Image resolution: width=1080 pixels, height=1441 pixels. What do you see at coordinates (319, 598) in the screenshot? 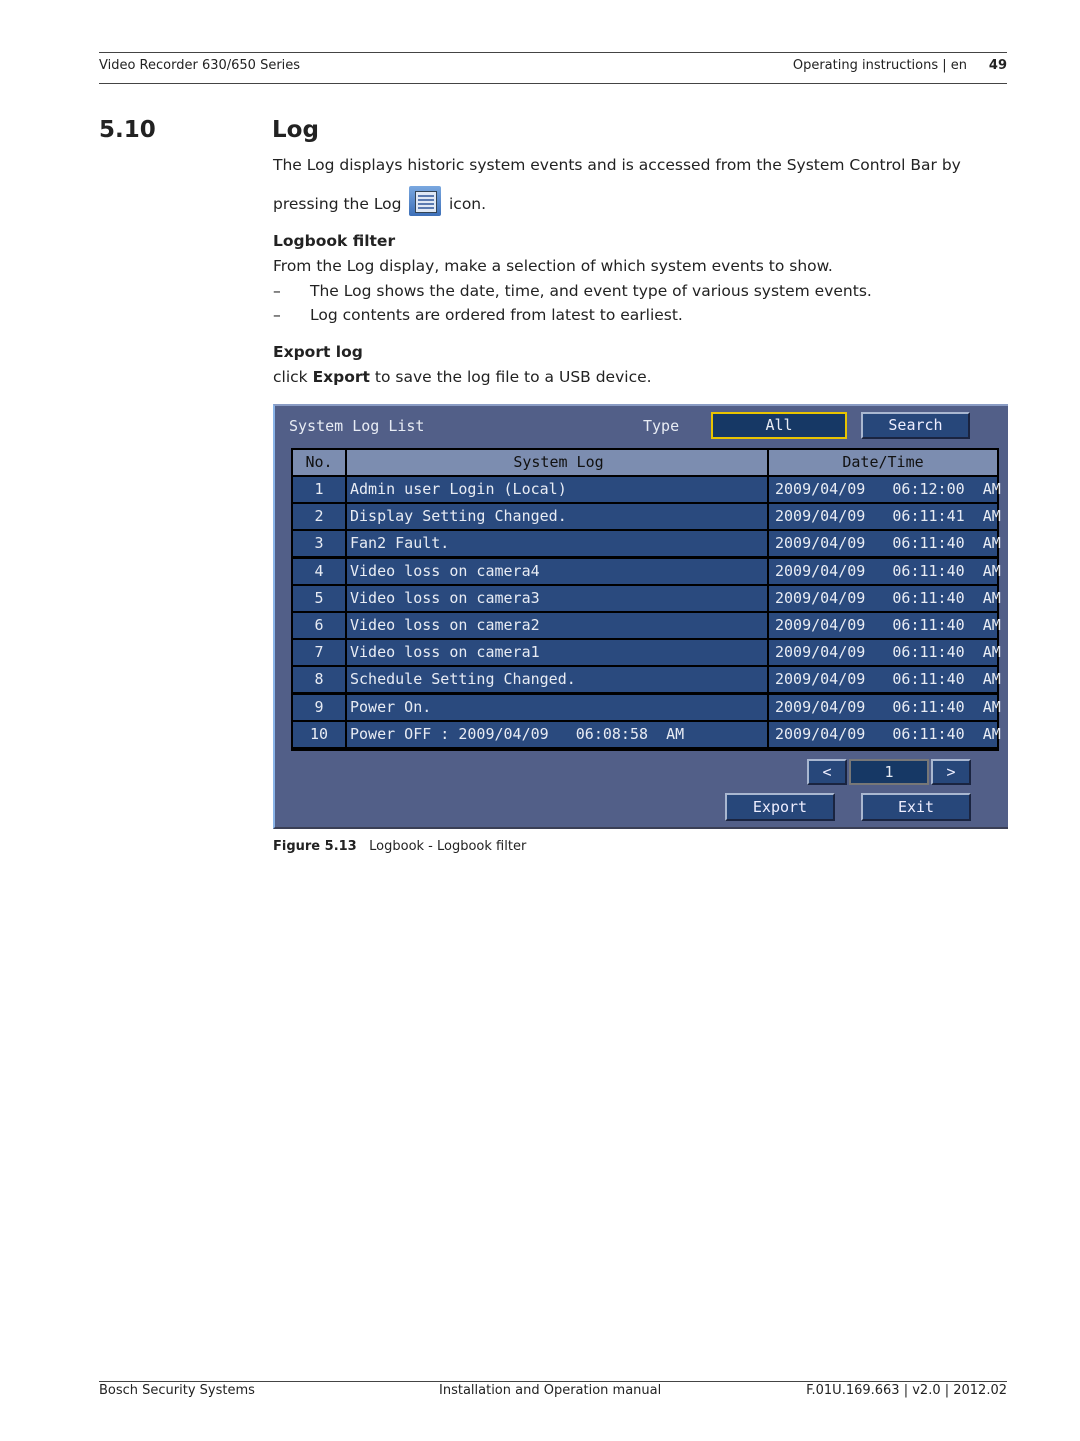
I see `row-number: 5` at bounding box center [319, 598].